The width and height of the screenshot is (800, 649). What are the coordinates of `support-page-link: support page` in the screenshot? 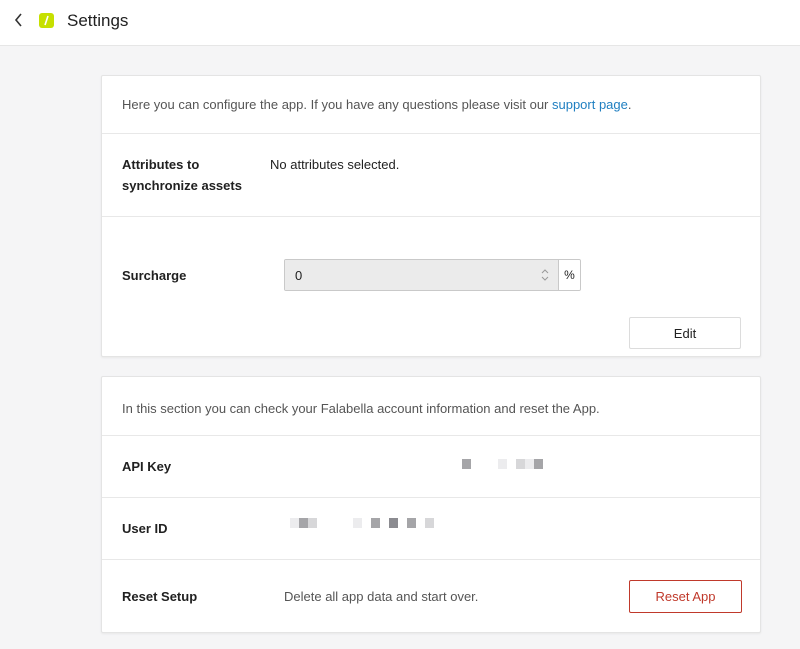 It's located at (590, 104).